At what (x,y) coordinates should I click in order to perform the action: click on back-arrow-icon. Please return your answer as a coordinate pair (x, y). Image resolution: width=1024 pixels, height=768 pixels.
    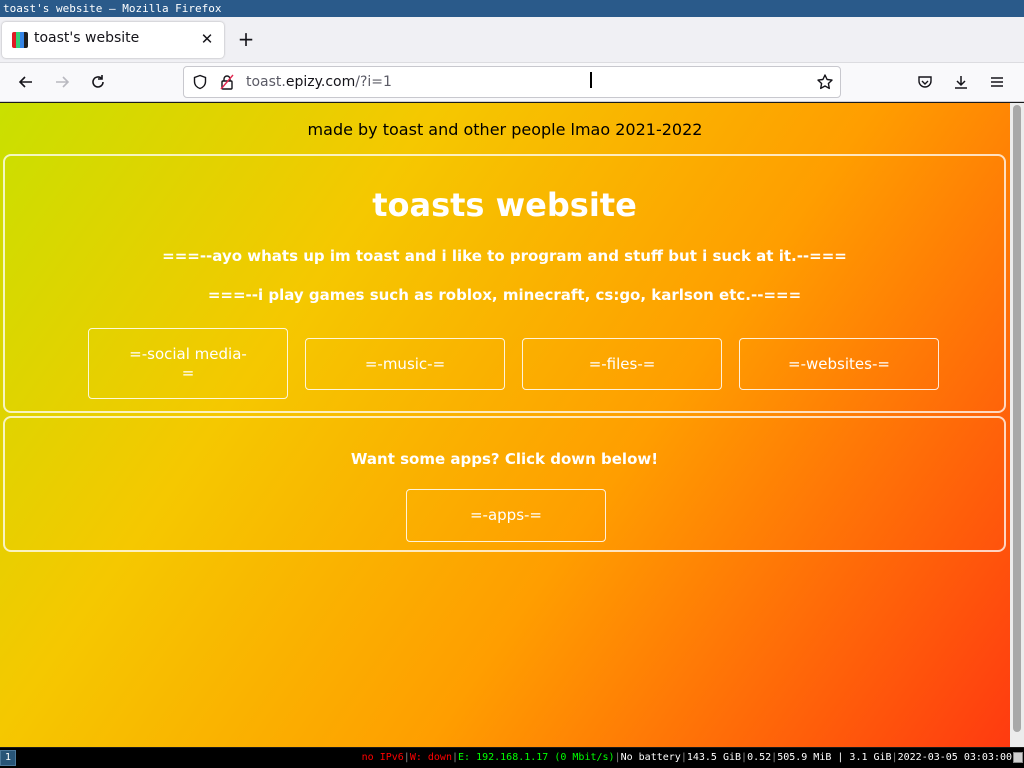
    Looking at the image, I should click on (25, 82).